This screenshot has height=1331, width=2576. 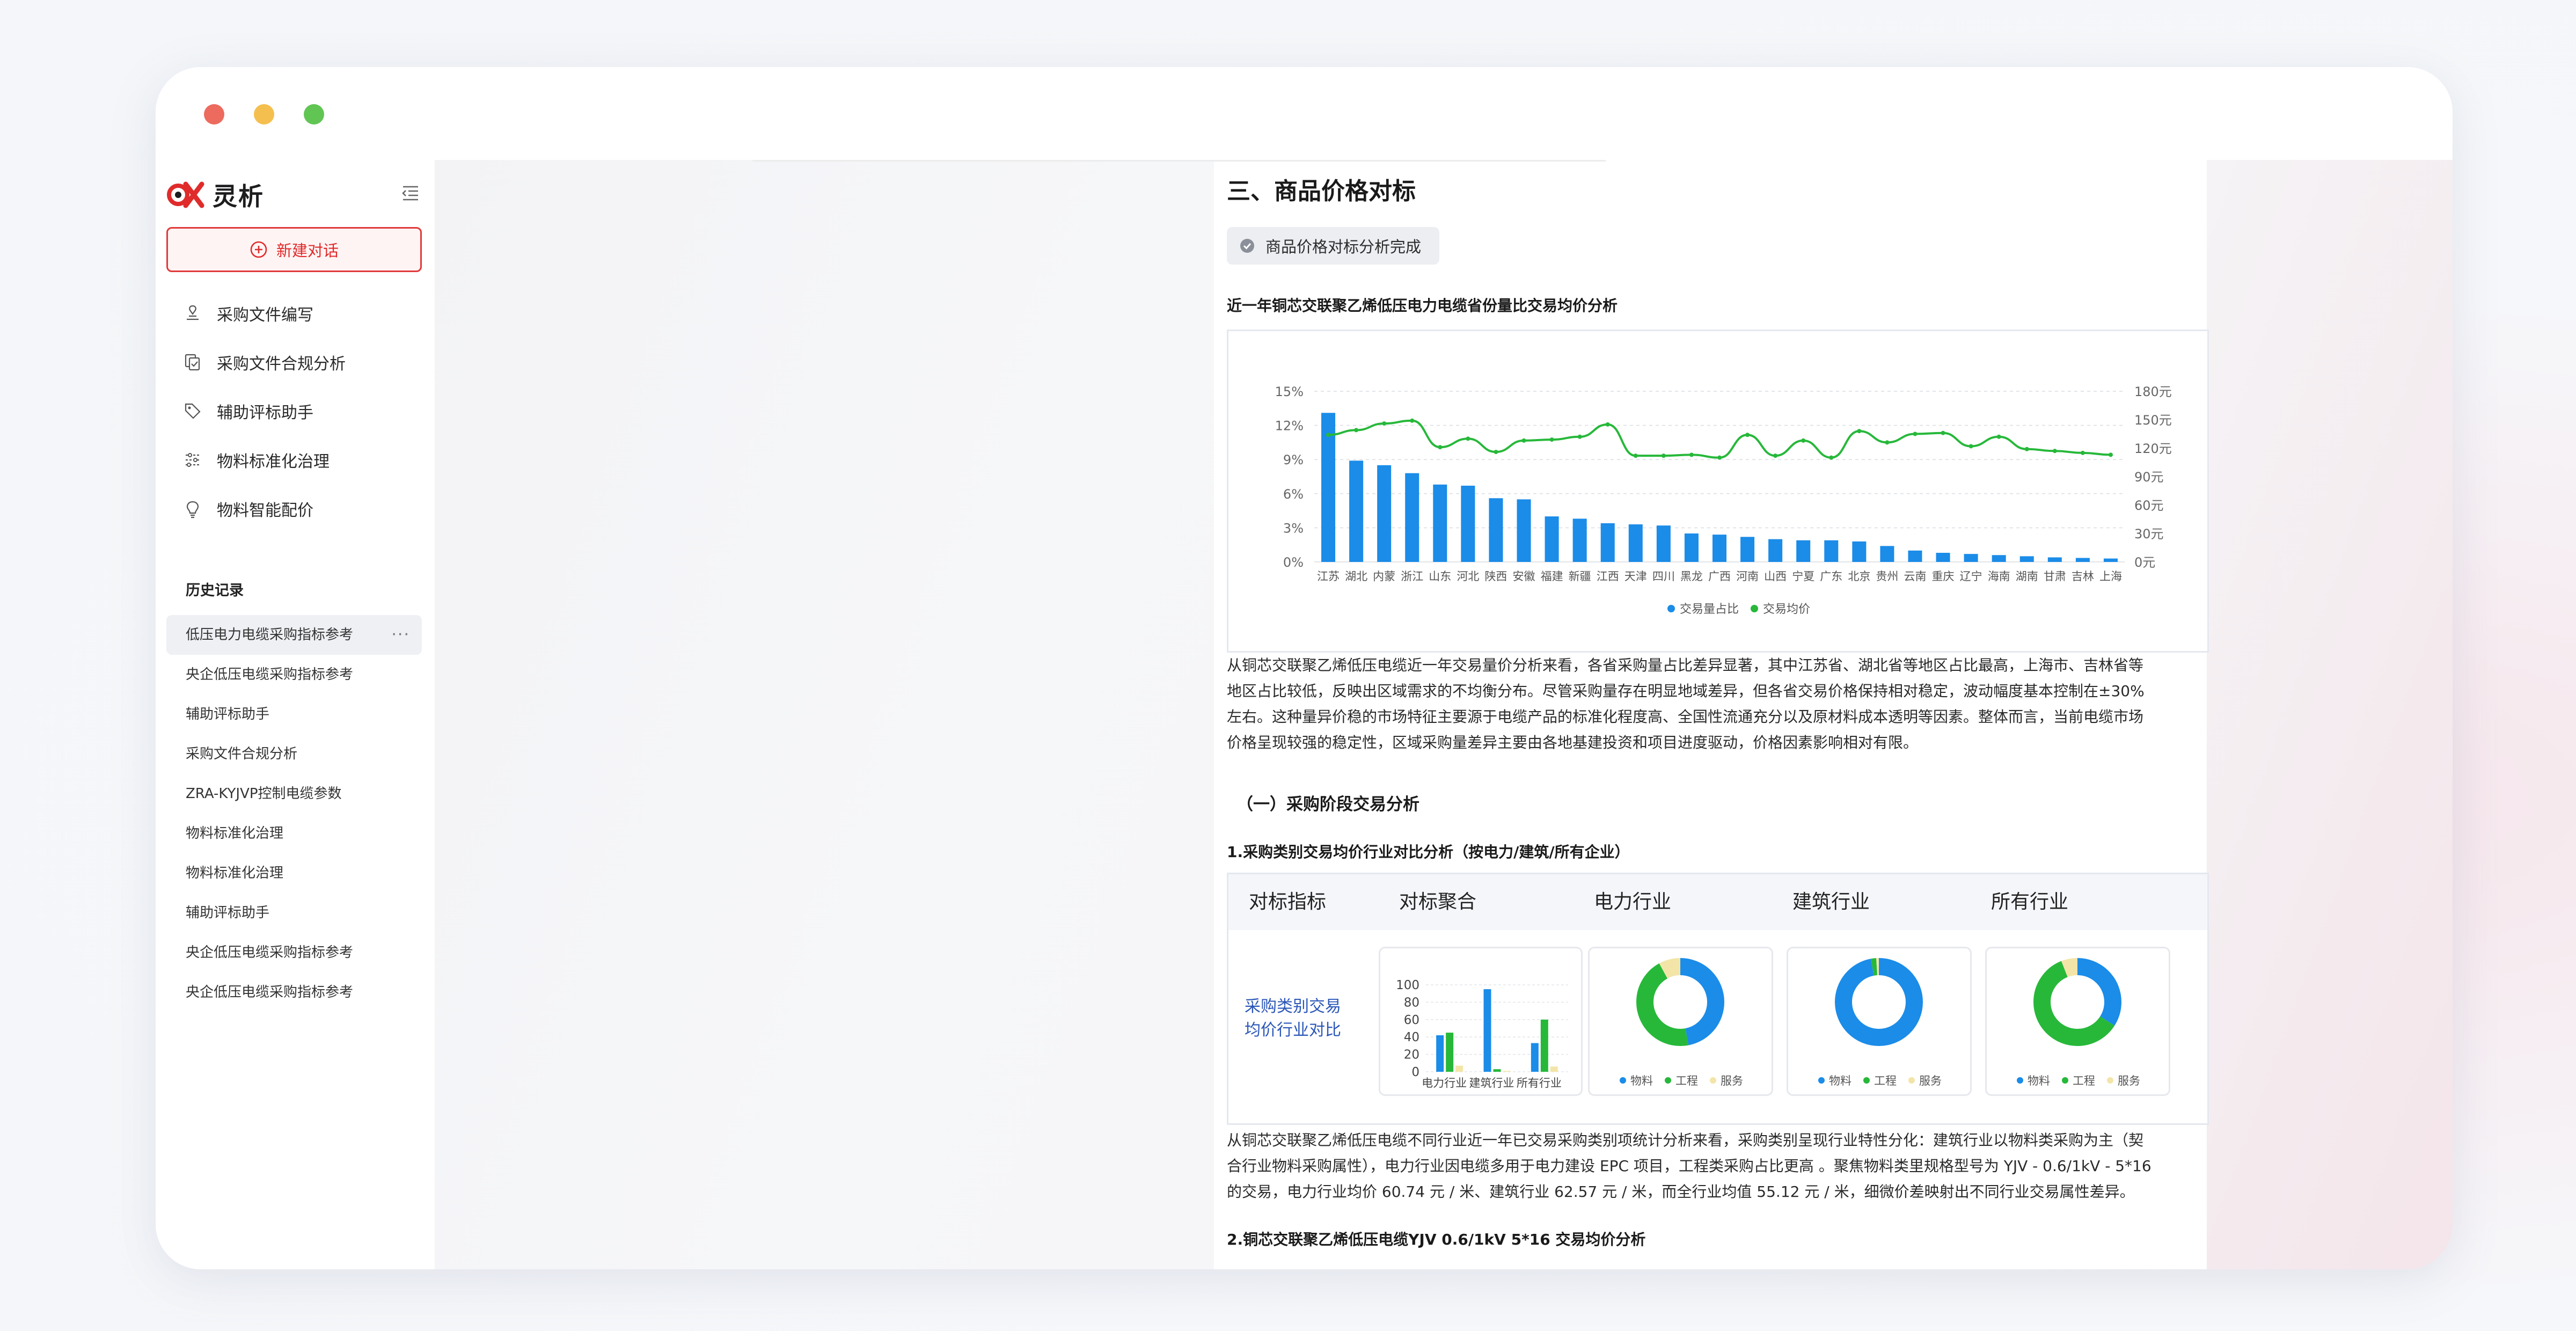 I want to click on legend-label: 交易均价, so click(x=1786, y=609).